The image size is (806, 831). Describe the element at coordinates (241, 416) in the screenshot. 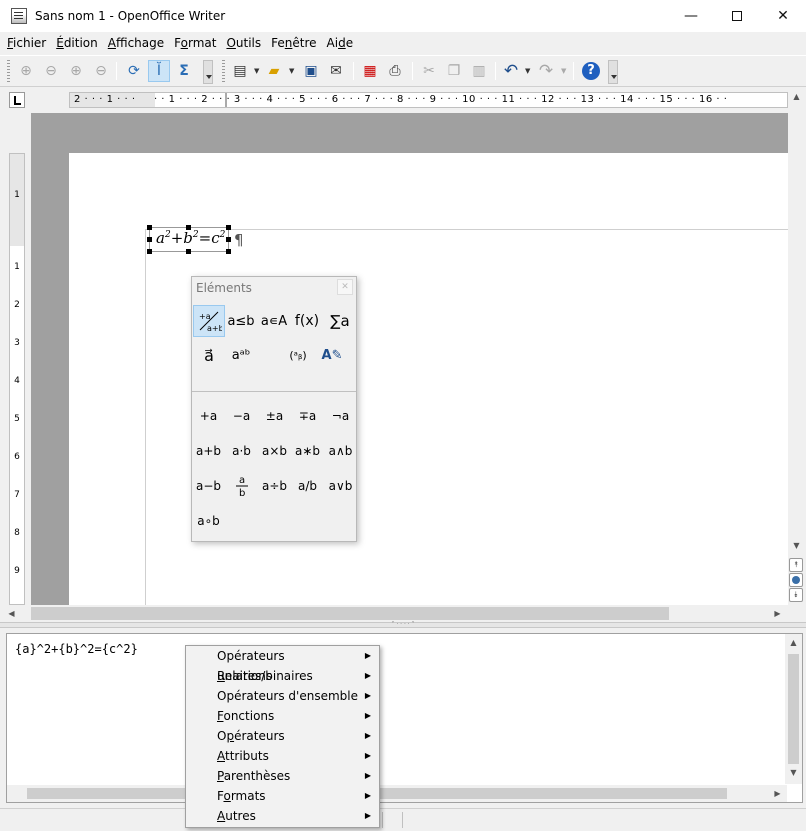

I see `element-minus-a: −a` at that location.